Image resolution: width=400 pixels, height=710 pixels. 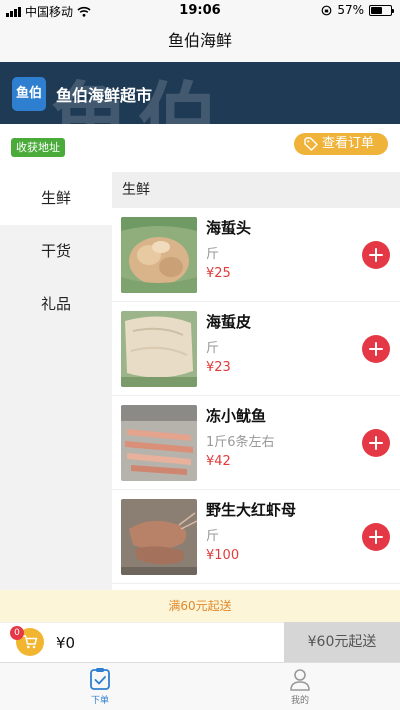 What do you see at coordinates (56, 251) in the screenshot?
I see `category-dried: 干货` at bounding box center [56, 251].